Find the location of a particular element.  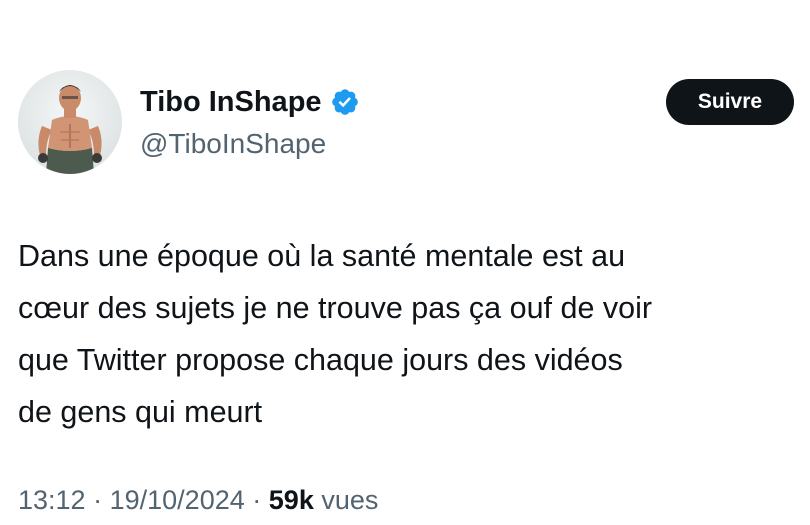

verified-badge-icon is located at coordinates (344, 102).